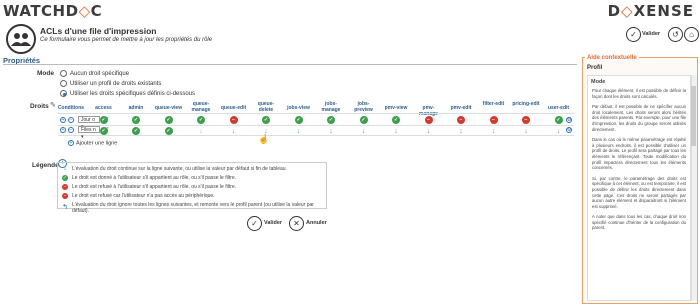 This screenshot has width=700, height=306. Describe the element at coordinates (94, 73) in the screenshot. I see `mode-option-none: Aucun droit spécifique` at that location.